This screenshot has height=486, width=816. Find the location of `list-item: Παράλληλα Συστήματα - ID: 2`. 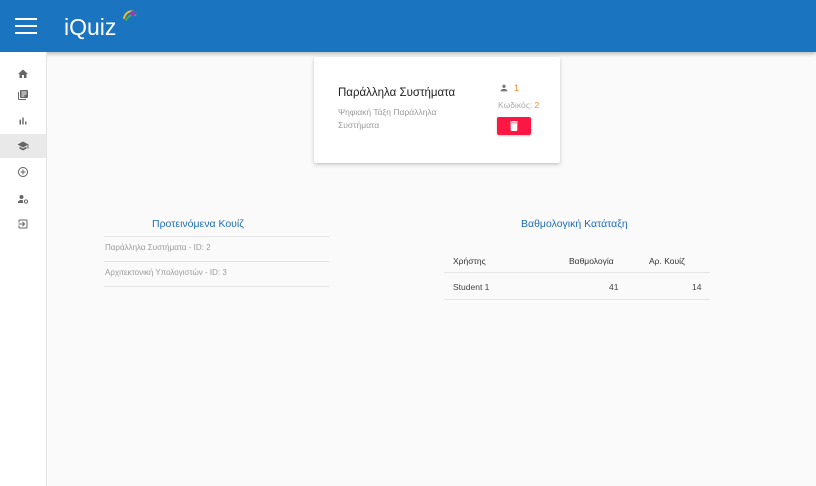

list-item: Παράλληλα Συστήματα - ID: 2 is located at coordinates (216, 248).